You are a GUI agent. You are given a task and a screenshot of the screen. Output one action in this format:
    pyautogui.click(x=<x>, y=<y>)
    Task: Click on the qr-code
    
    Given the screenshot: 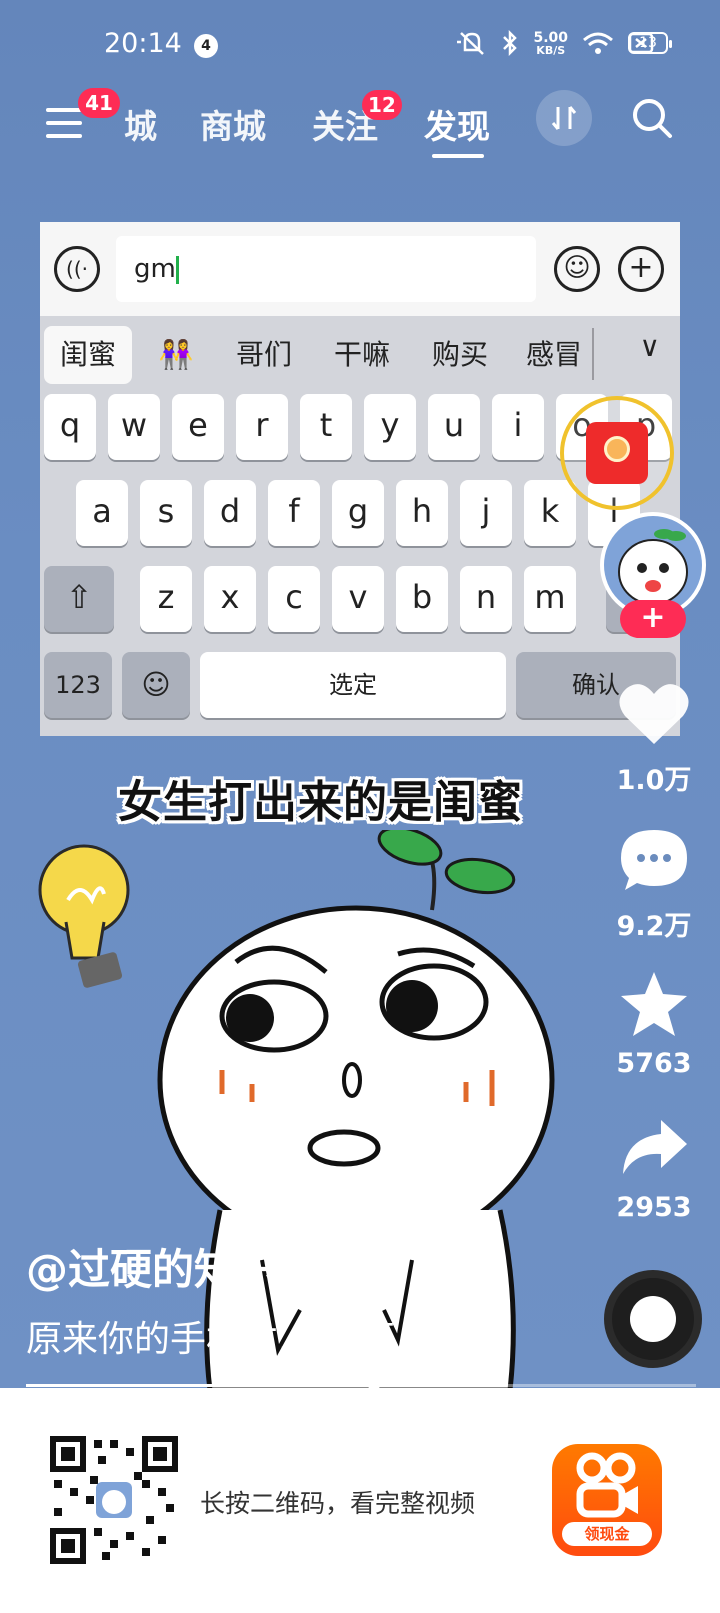 What is the action you would take?
    pyautogui.click(x=114, y=1500)
    